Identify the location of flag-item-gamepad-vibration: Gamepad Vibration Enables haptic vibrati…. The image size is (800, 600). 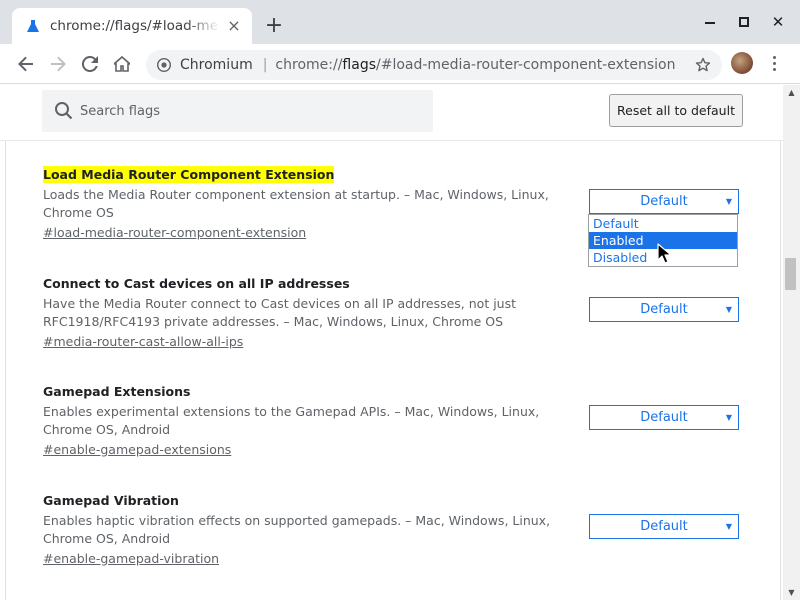
(323, 529).